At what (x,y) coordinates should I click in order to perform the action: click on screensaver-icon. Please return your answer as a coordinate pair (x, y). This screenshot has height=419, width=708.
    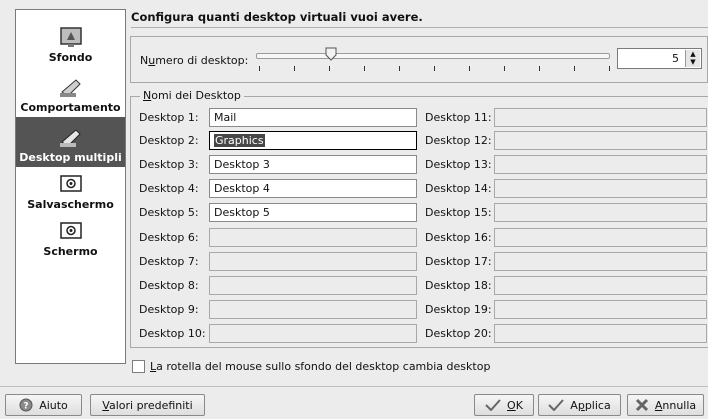
    Looking at the image, I should click on (71, 184).